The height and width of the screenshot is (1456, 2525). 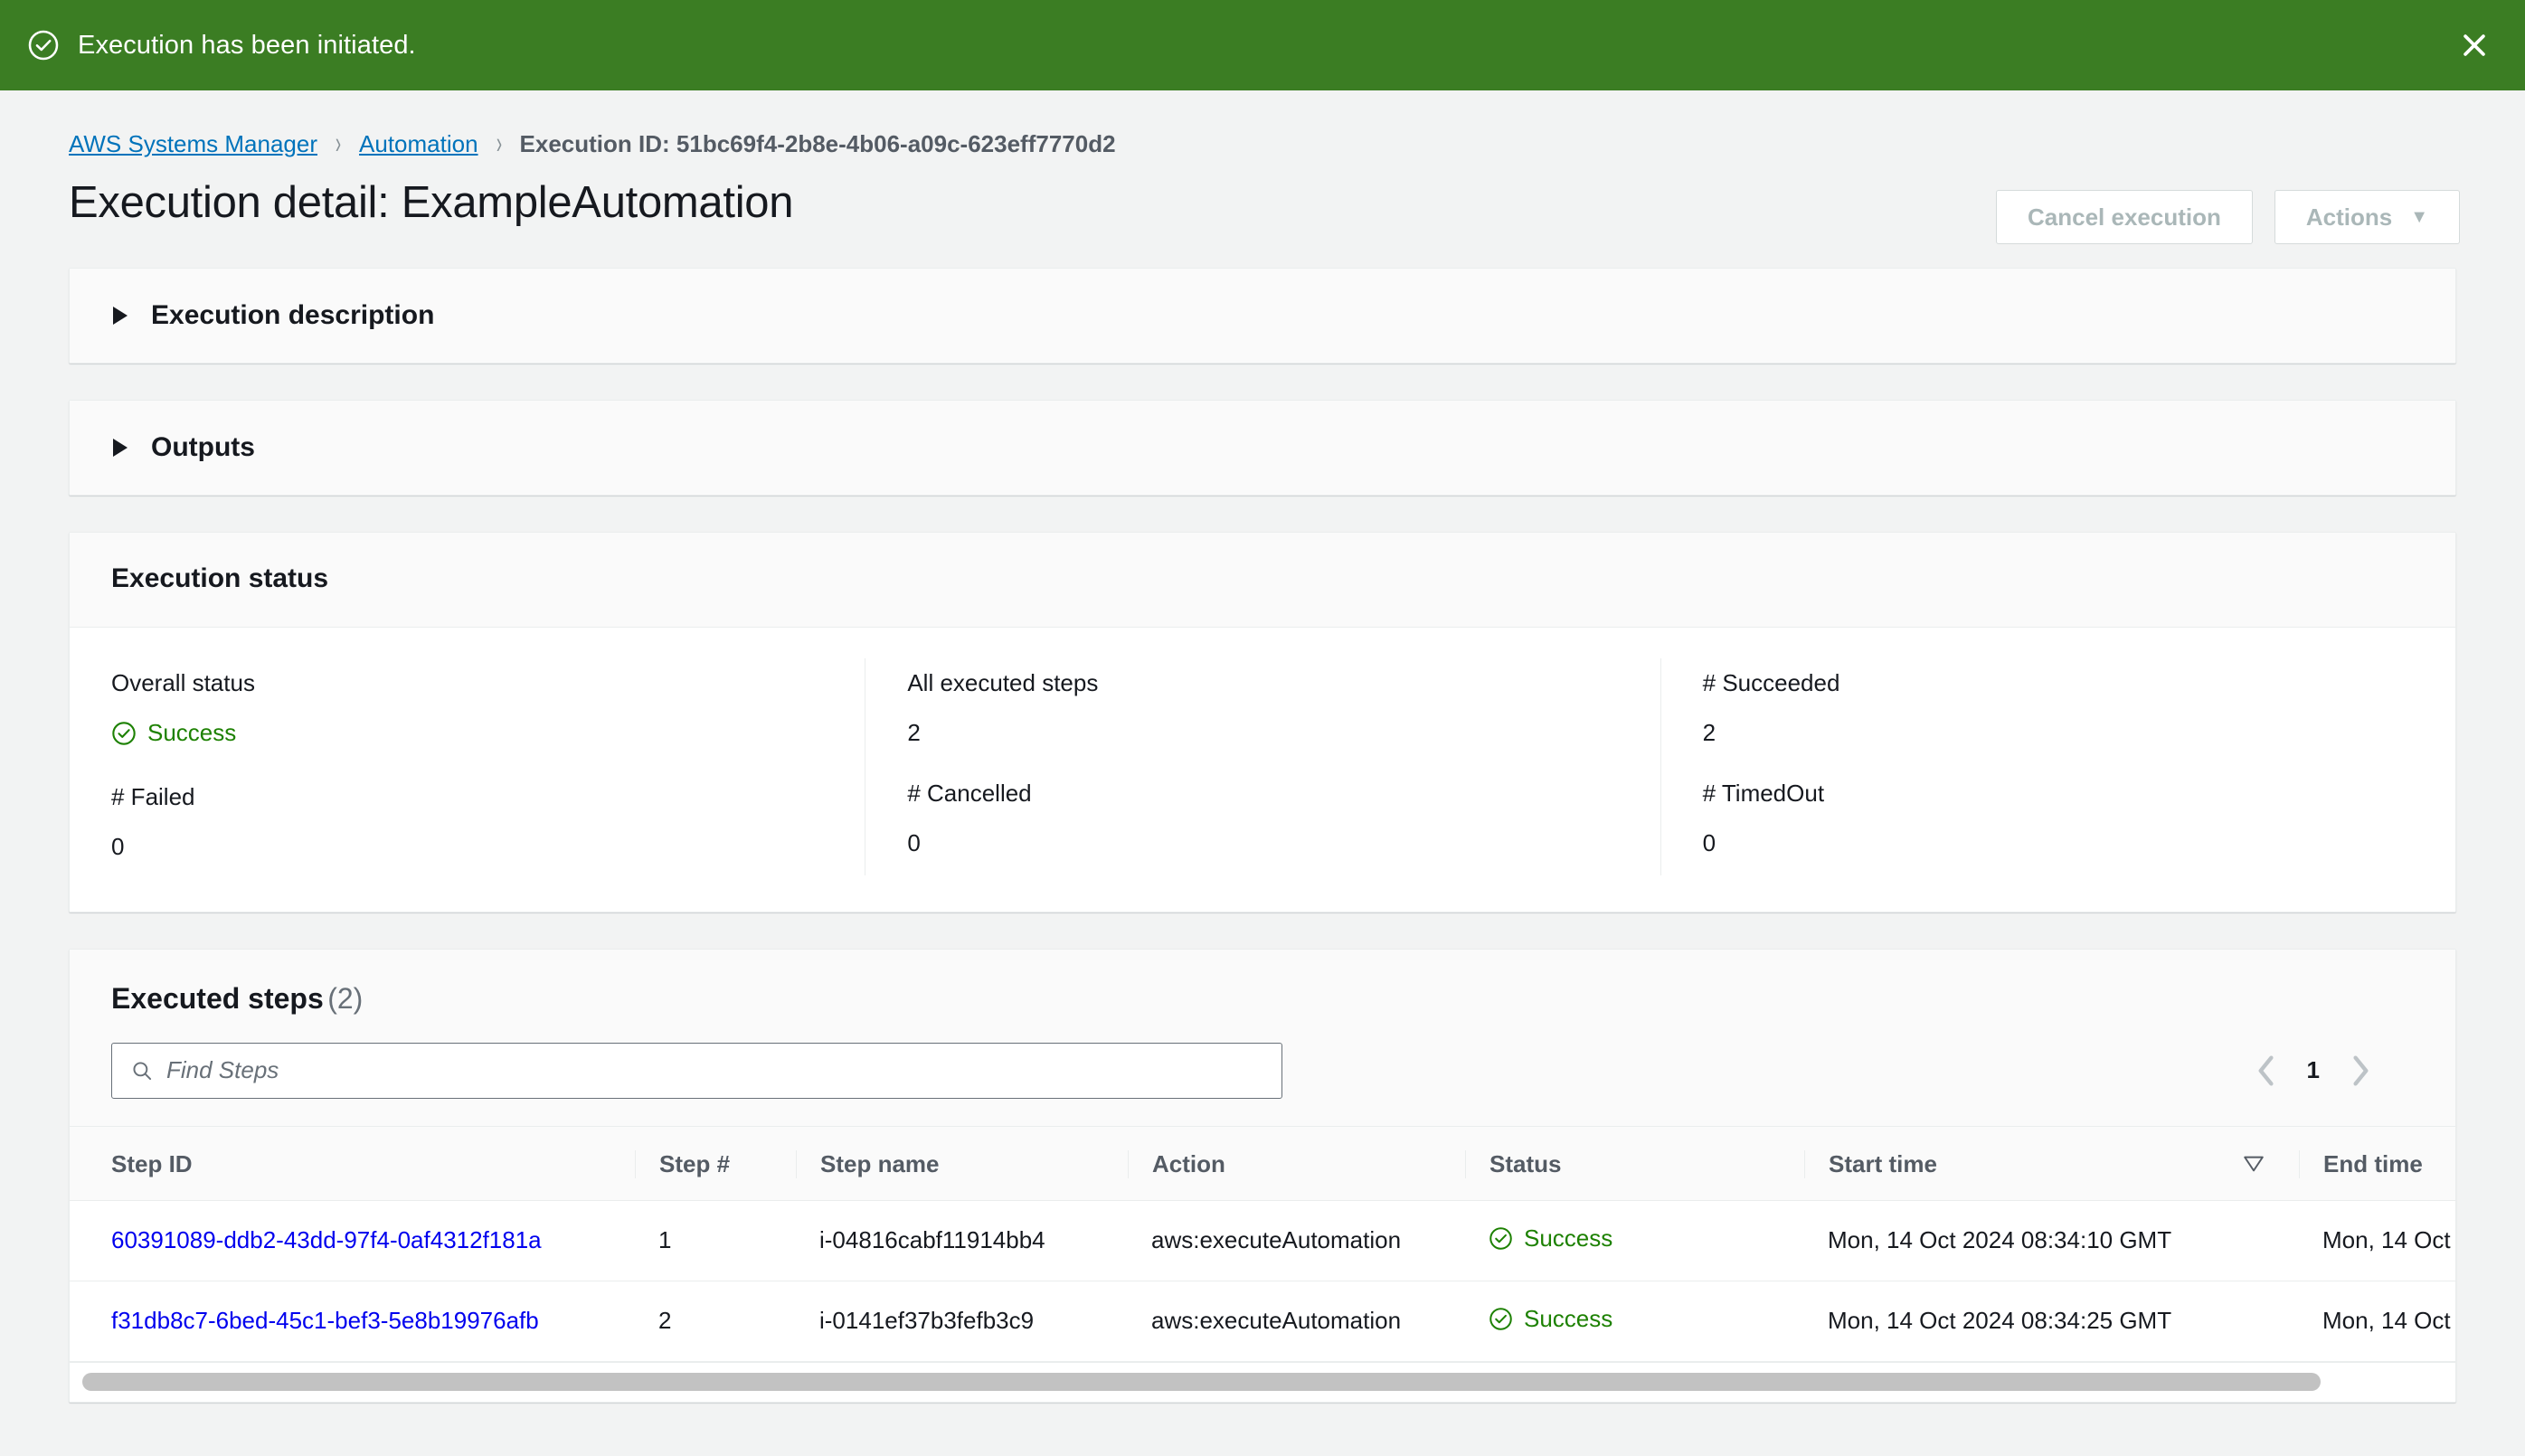 What do you see at coordinates (962, 1321) in the screenshot?
I see `cell-step-name: i-0141ef37b3fefb3c9` at bounding box center [962, 1321].